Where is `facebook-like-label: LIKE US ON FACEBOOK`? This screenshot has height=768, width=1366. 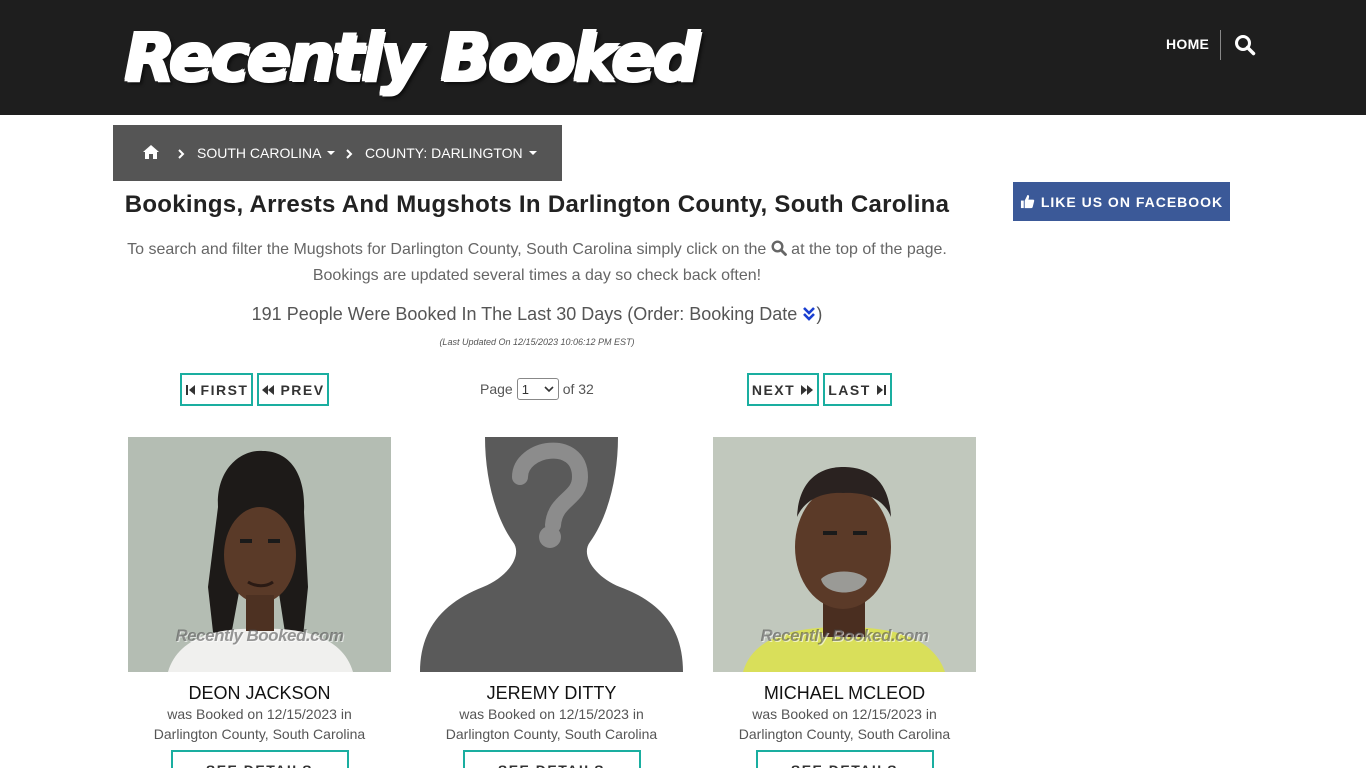
facebook-like-label: LIKE US ON FACEBOOK is located at coordinates (1132, 201).